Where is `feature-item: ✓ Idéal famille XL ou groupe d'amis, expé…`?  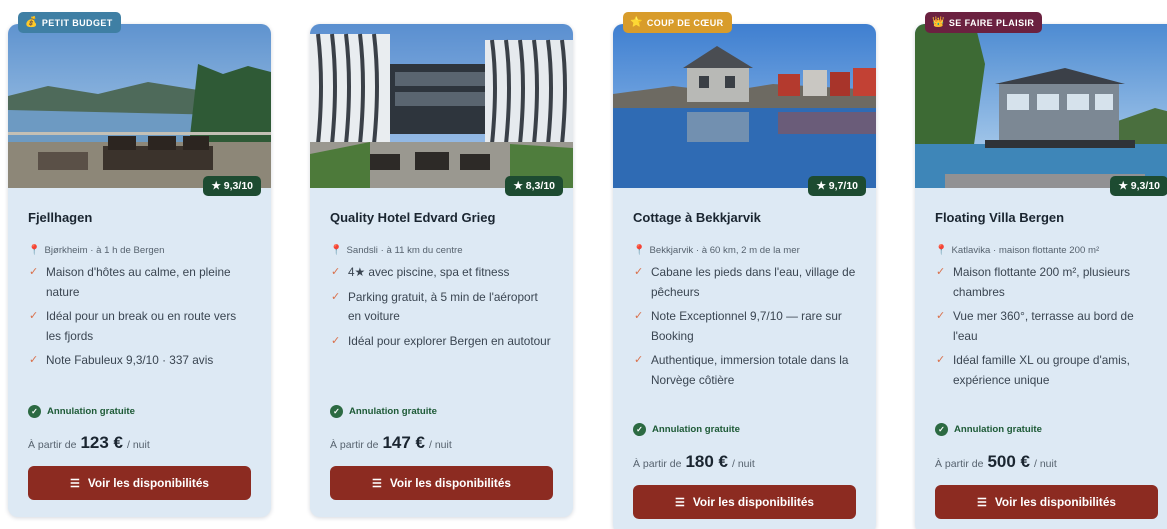 feature-item: ✓ Idéal famille XL ou groupe d'amis, expé… is located at coordinates (1033, 370).